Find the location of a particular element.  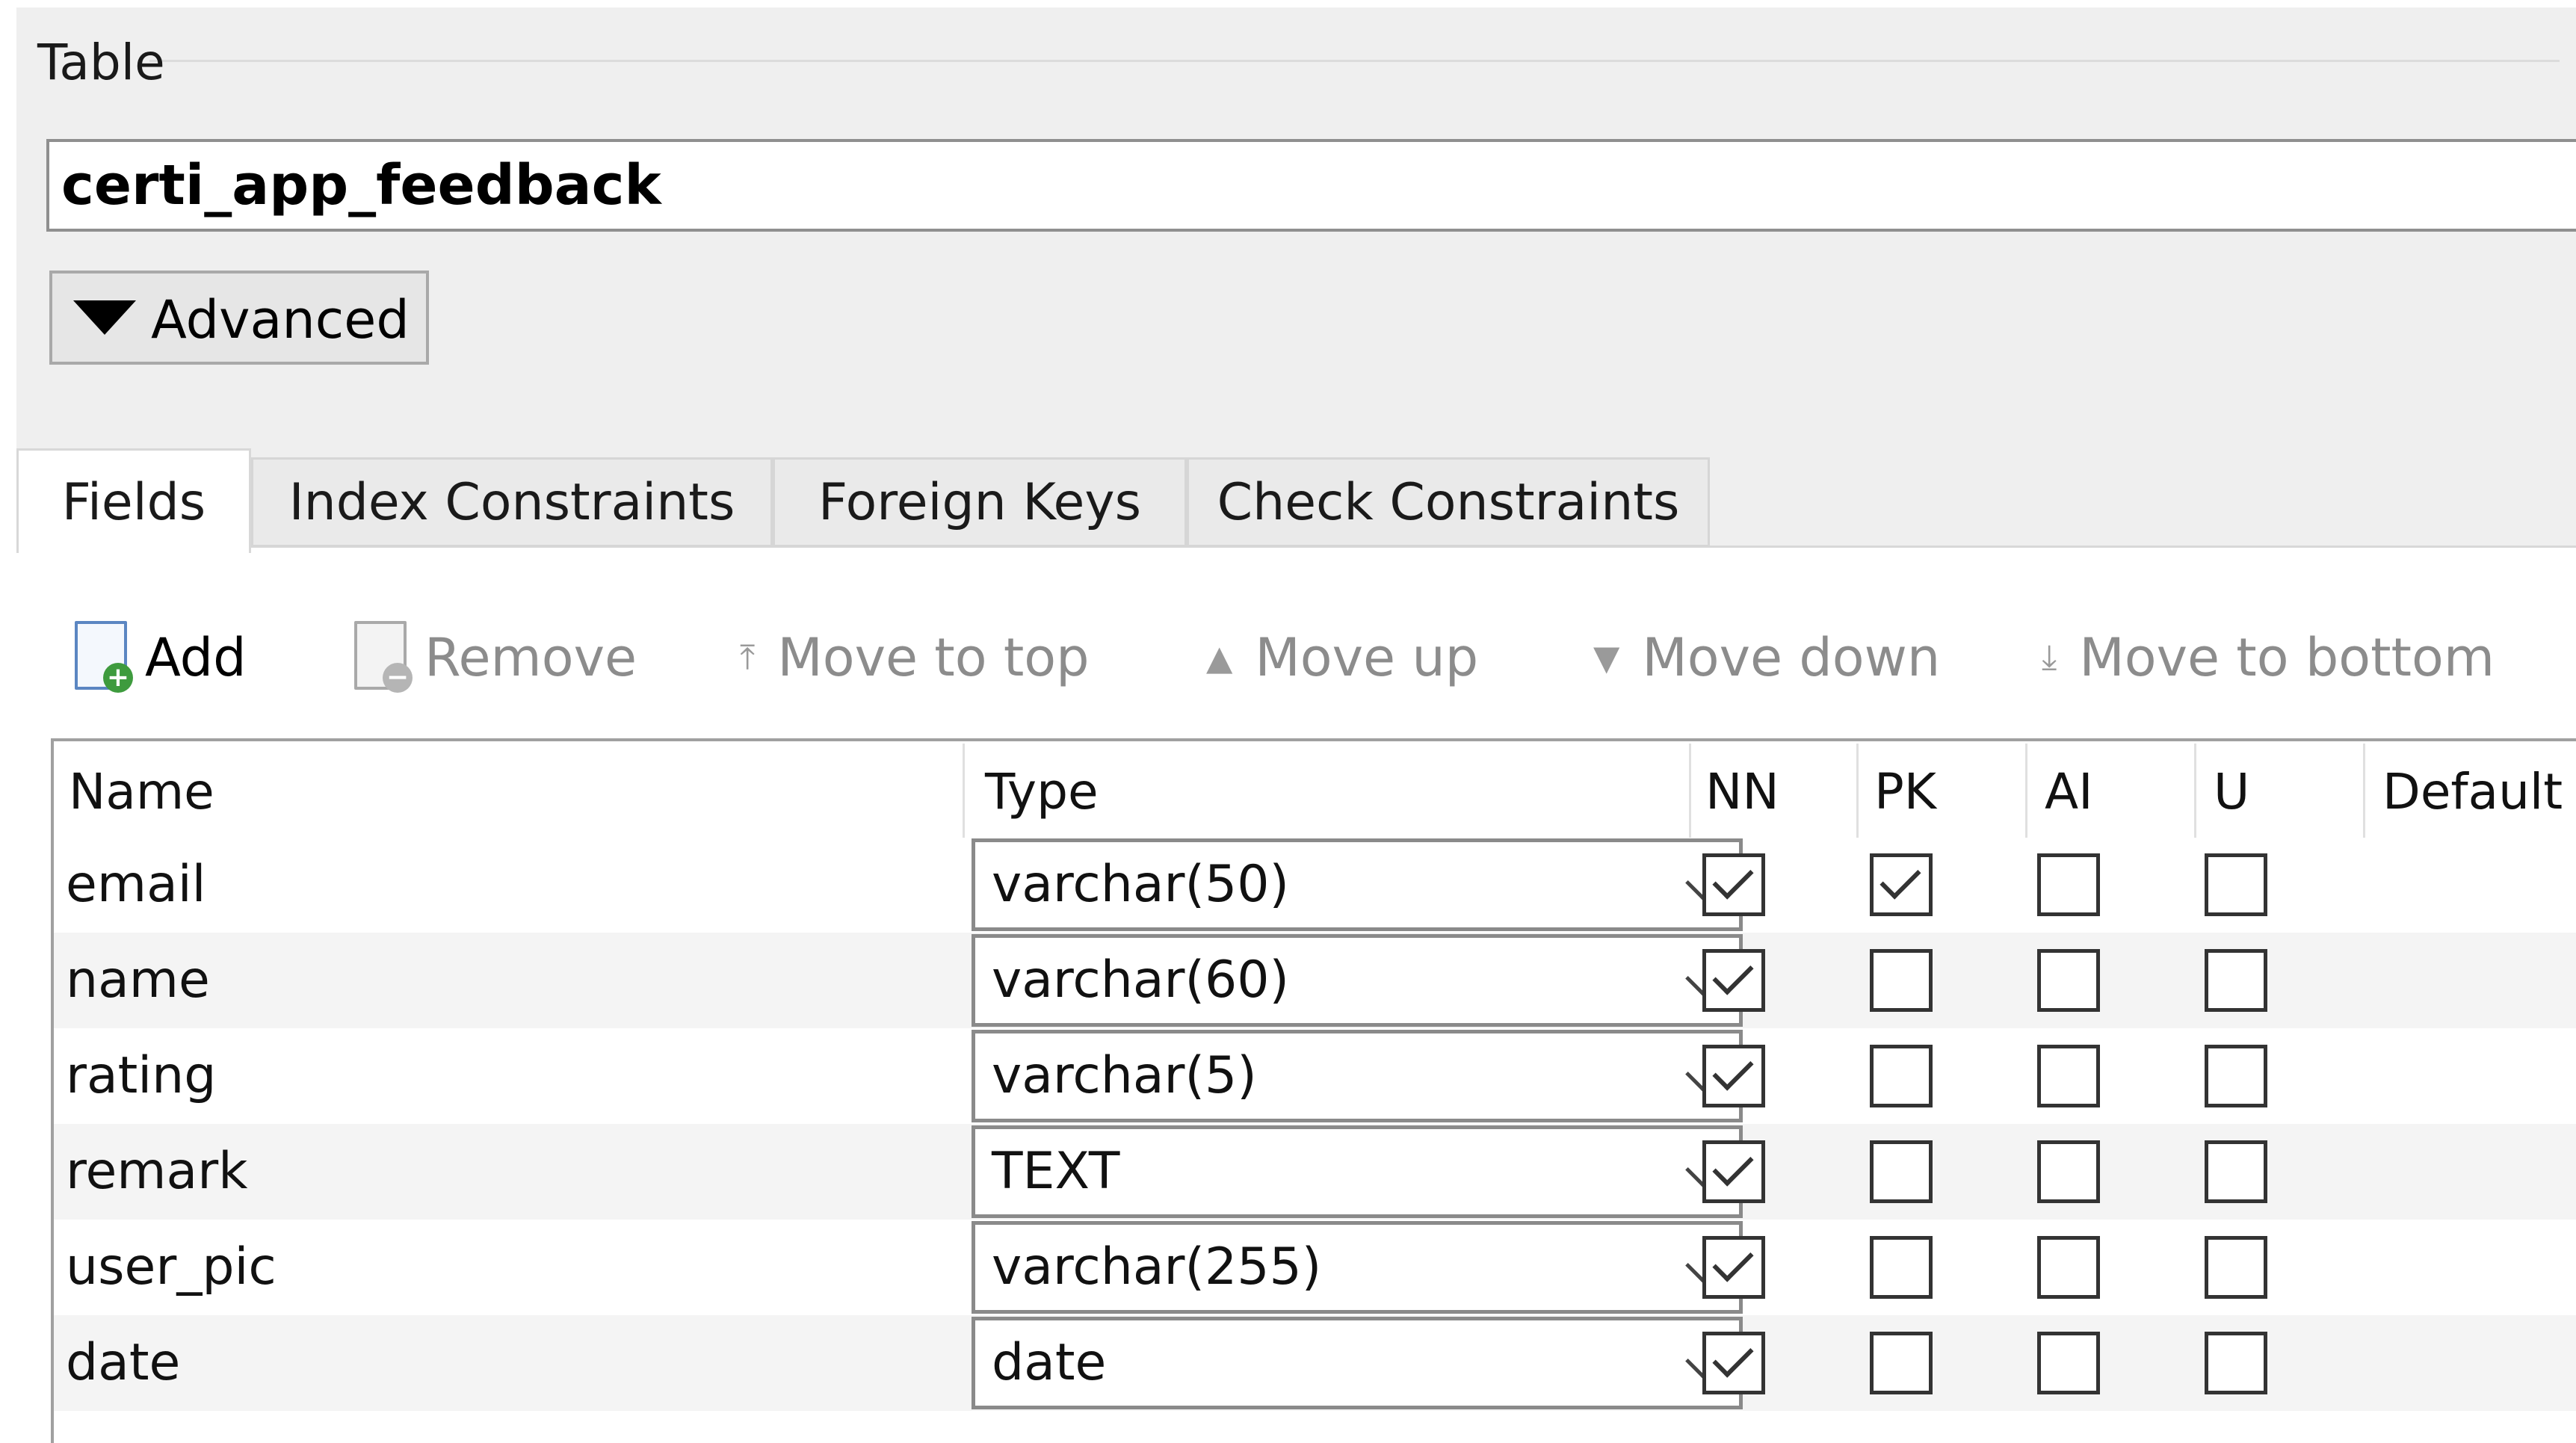

add-document-icon: + is located at coordinates (104, 657).